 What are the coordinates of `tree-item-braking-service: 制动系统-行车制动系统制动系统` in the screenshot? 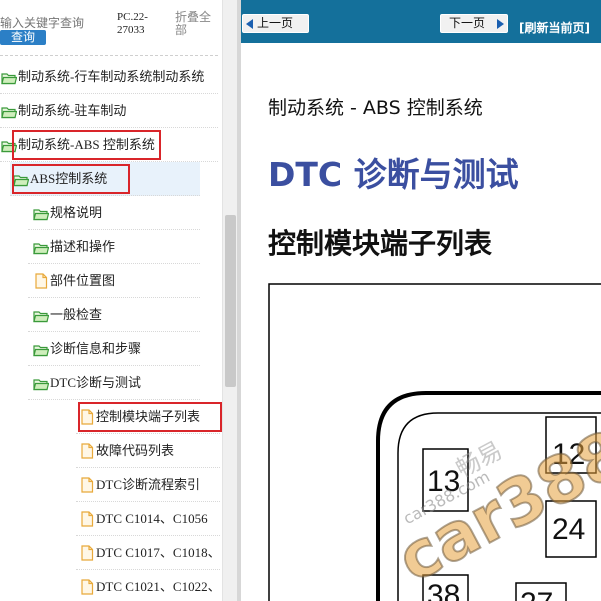 It's located at (109, 77).